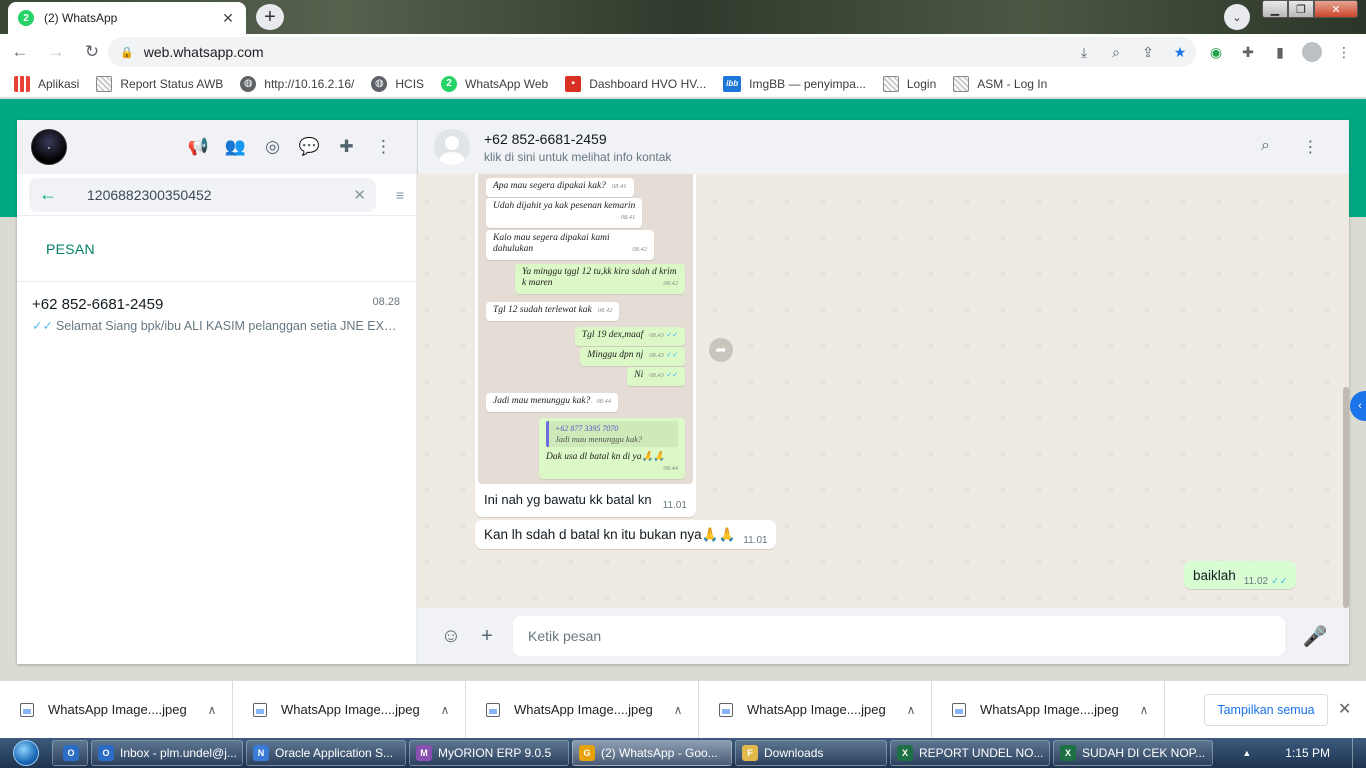 Image resolution: width=1366 pixels, height=768 pixels. What do you see at coordinates (1359, 753) in the screenshot?
I see `show-desktop-button` at bounding box center [1359, 753].